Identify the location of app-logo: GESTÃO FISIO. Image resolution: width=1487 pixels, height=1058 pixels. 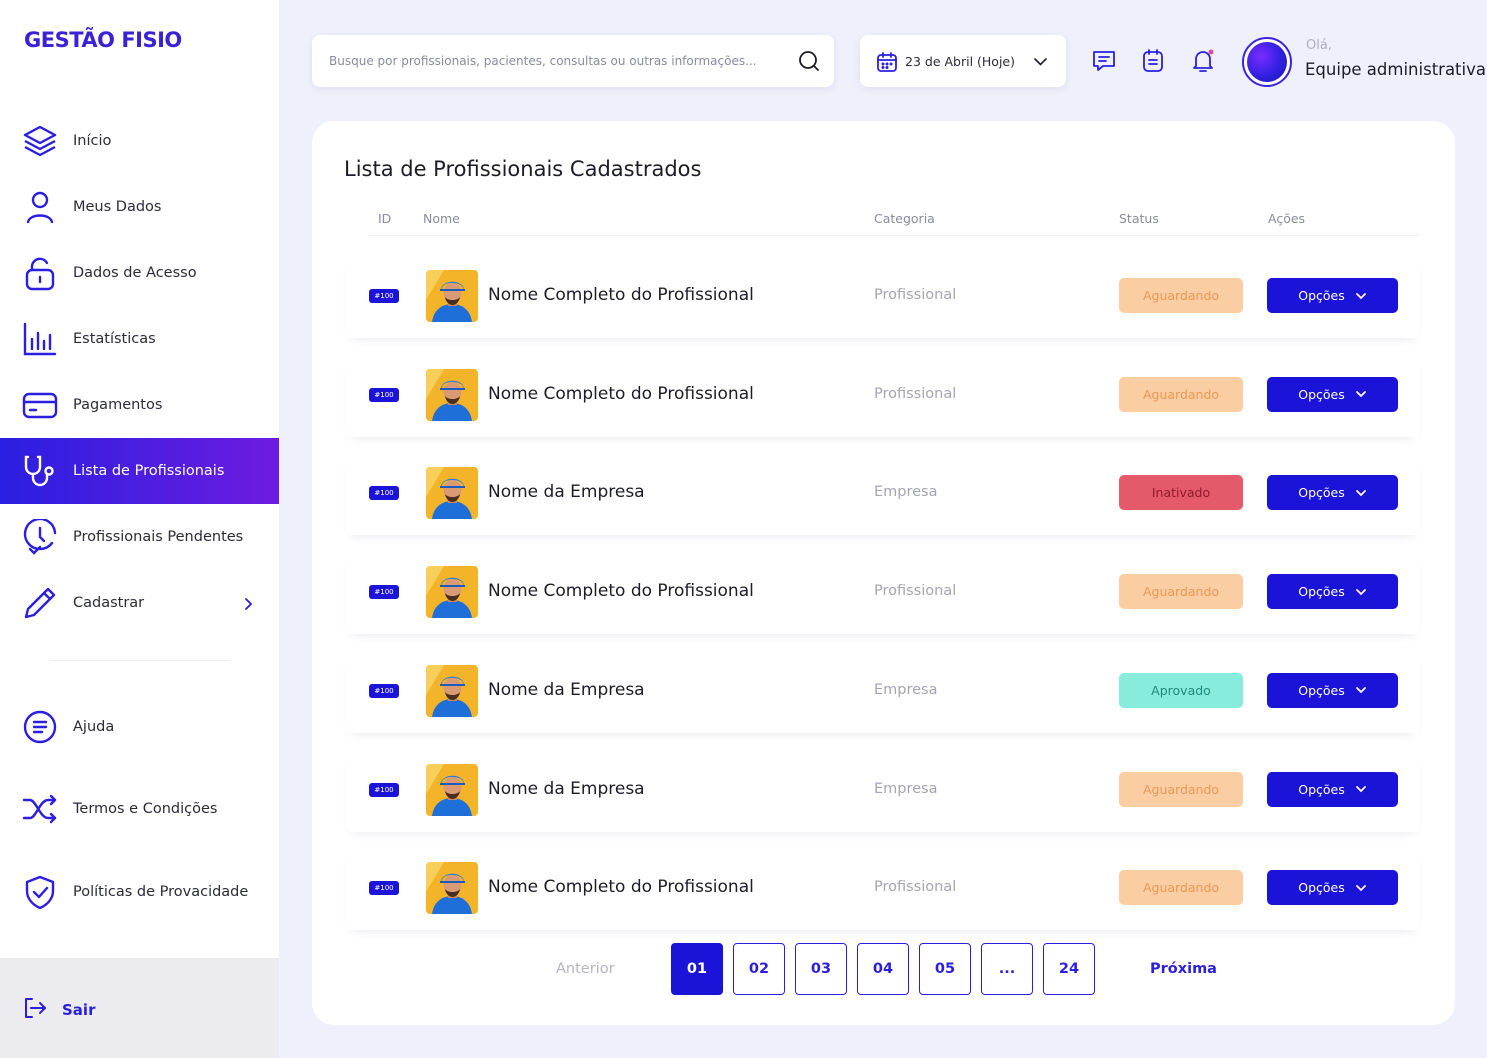
(103, 40).